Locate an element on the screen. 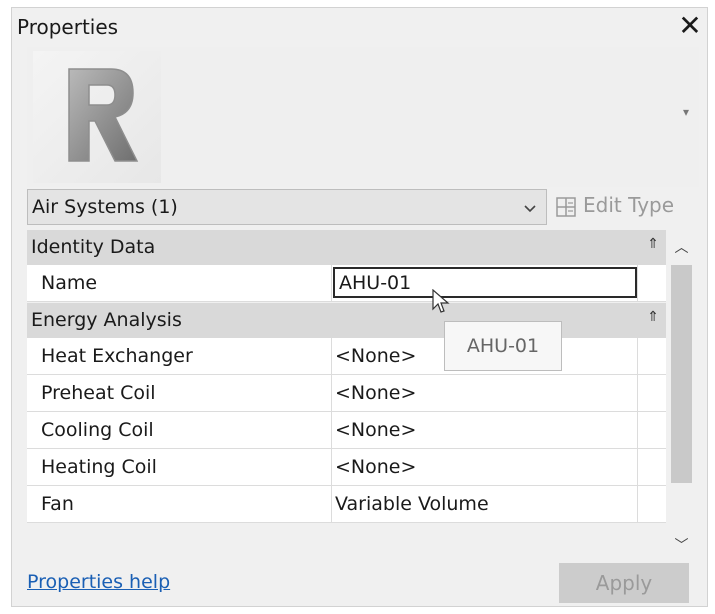 The height and width of the screenshot is (614, 715). preview-dropdown-icon: ▾ is located at coordinates (686, 112).